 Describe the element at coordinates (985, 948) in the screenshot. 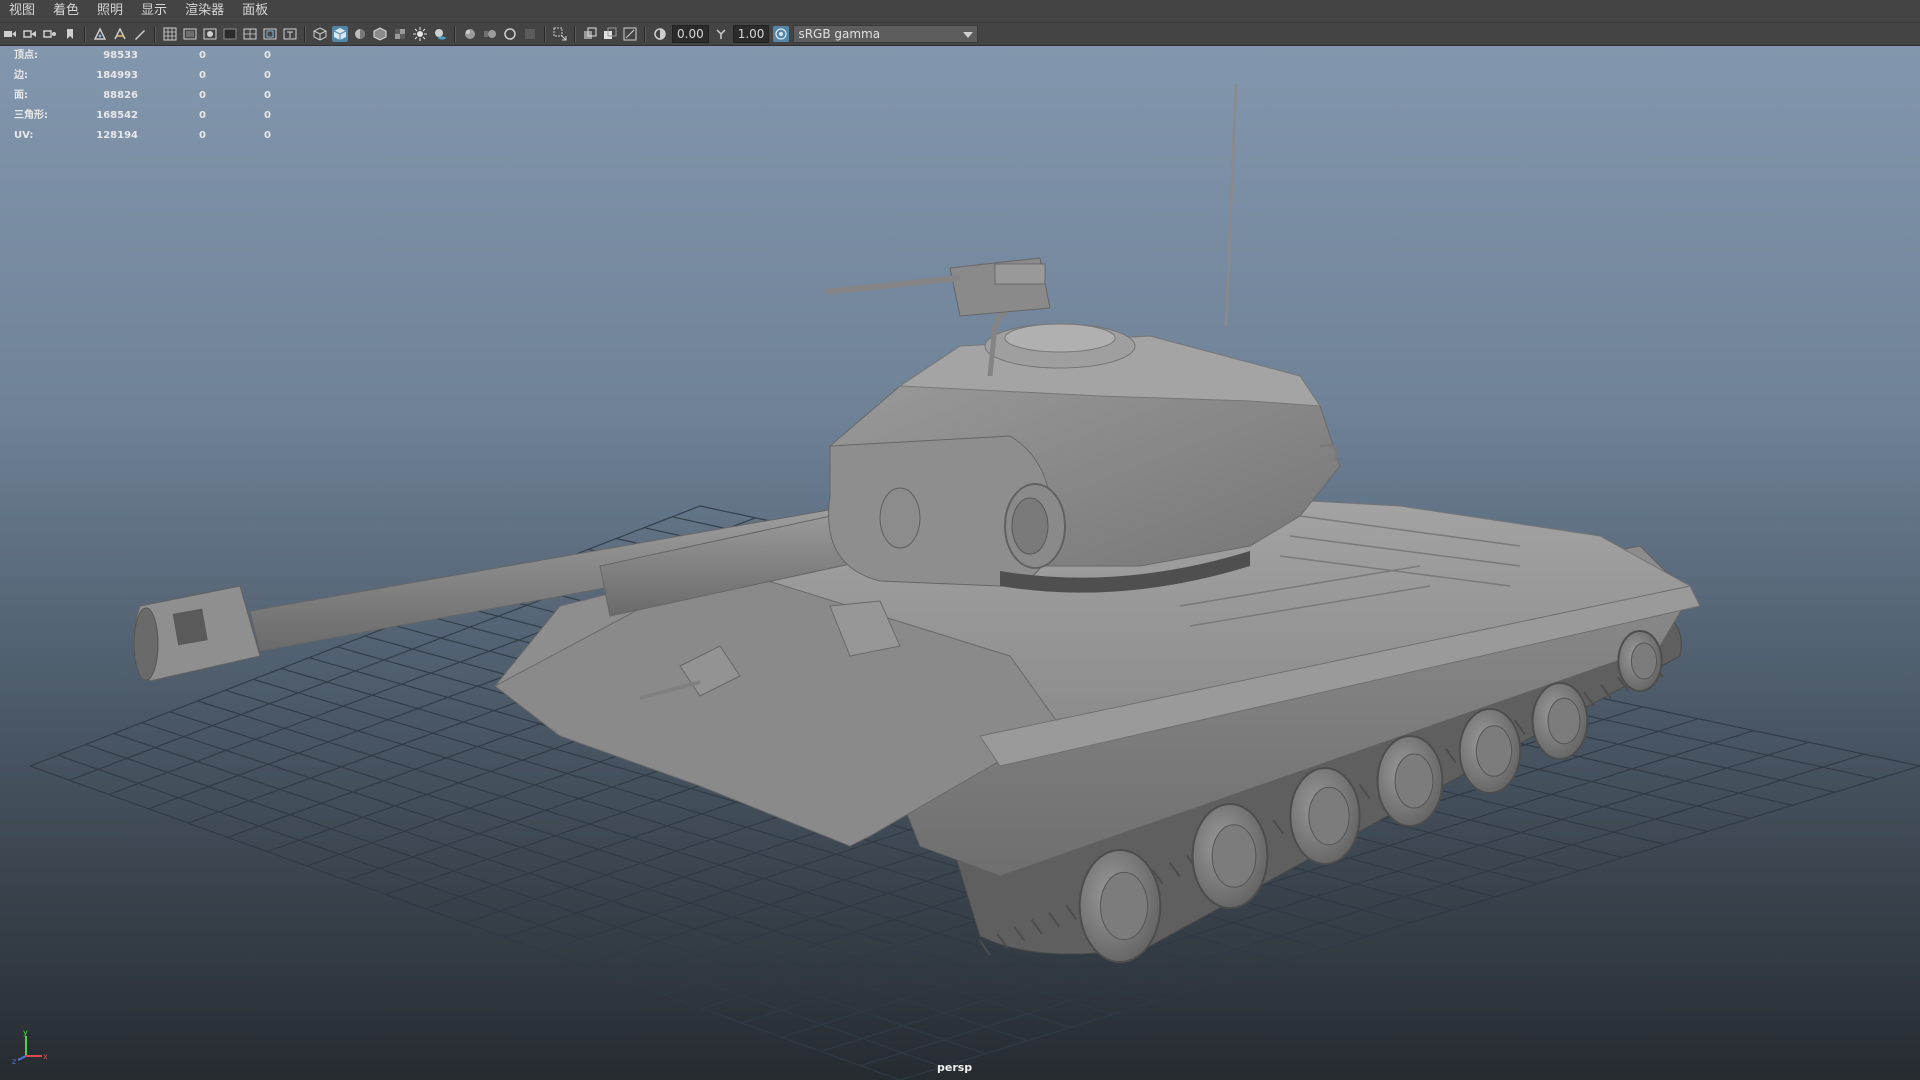

I see `track-link` at that location.